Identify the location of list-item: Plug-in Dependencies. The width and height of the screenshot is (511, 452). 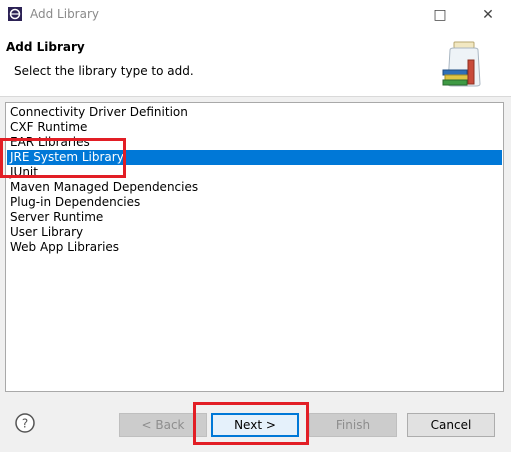
(74, 202).